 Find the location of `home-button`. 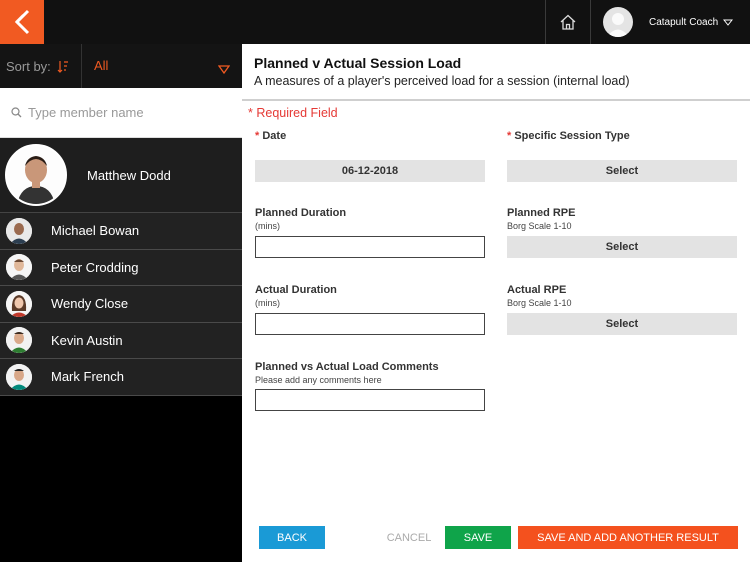

home-button is located at coordinates (568, 22).